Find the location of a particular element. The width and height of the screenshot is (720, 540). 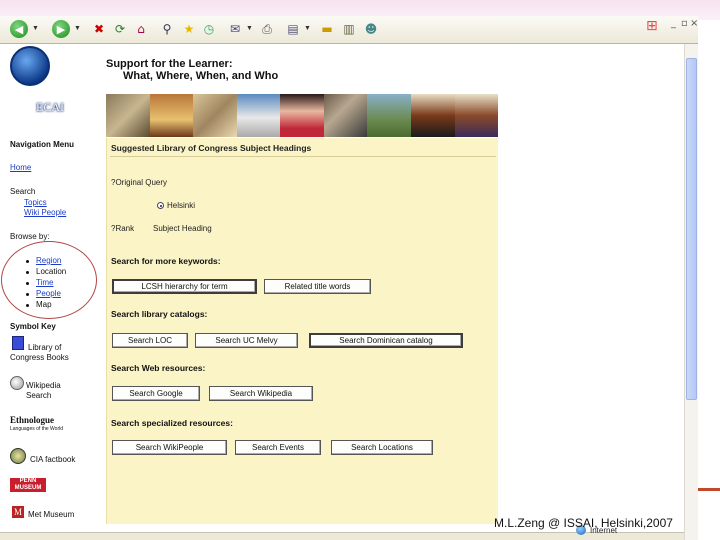

back-dropdown-icon: ▼ is located at coordinates (35, 28).